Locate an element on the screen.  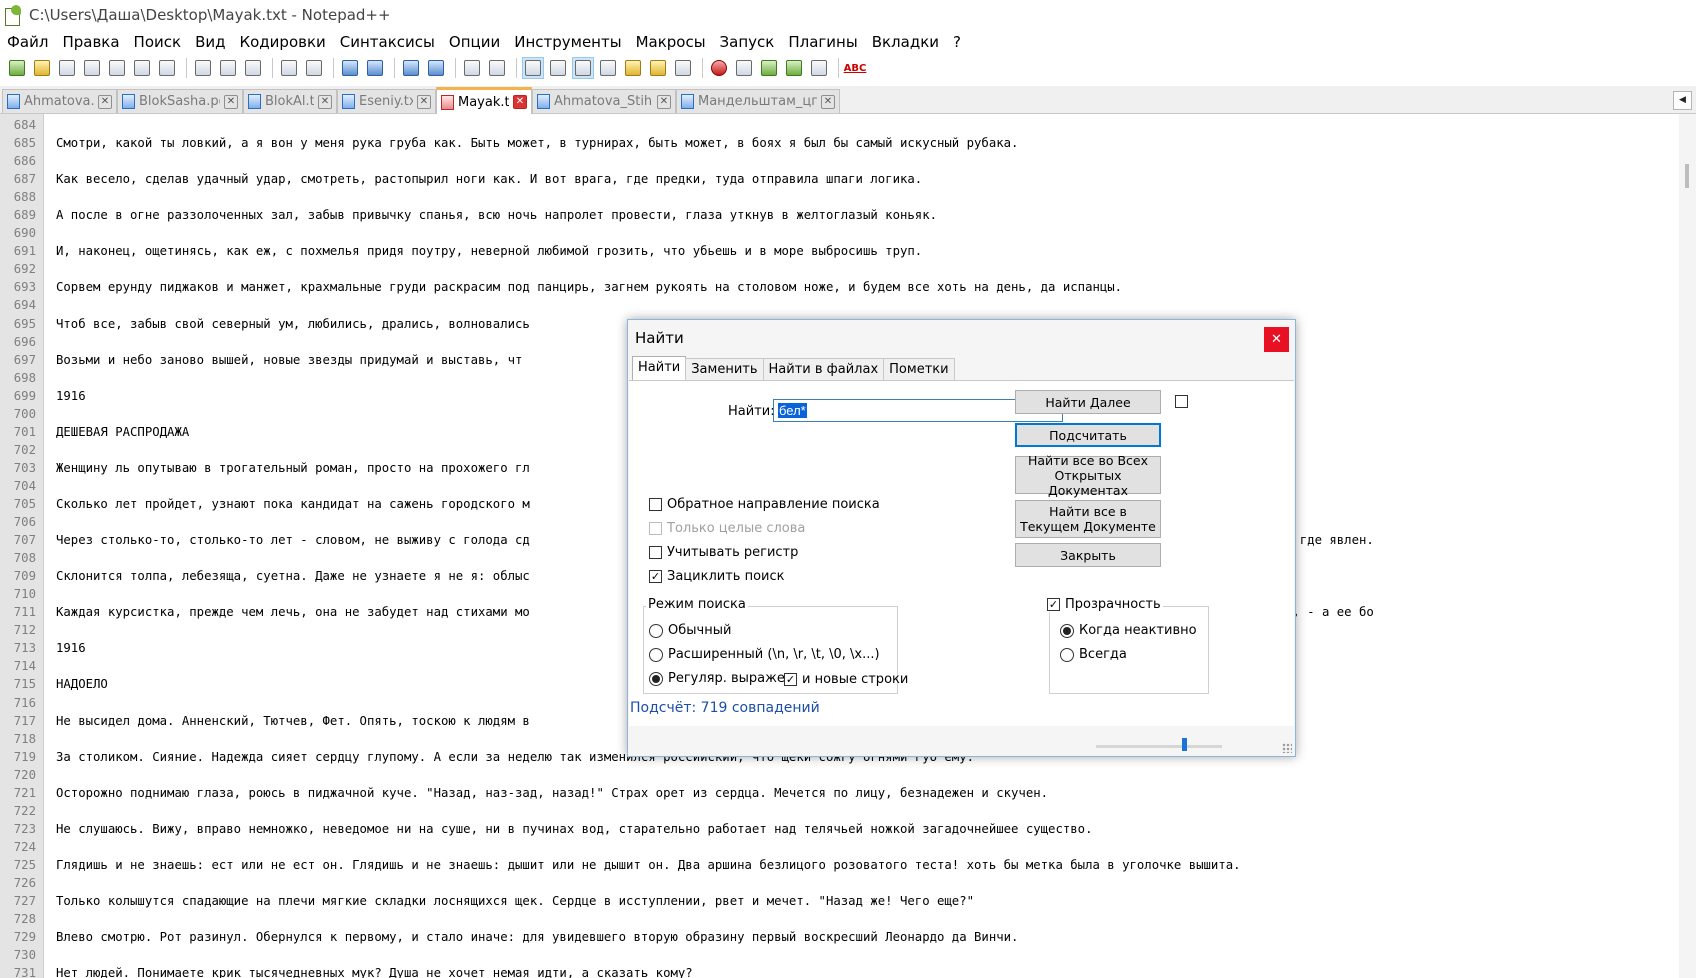
tab-mark: Пометки is located at coordinates (919, 369).